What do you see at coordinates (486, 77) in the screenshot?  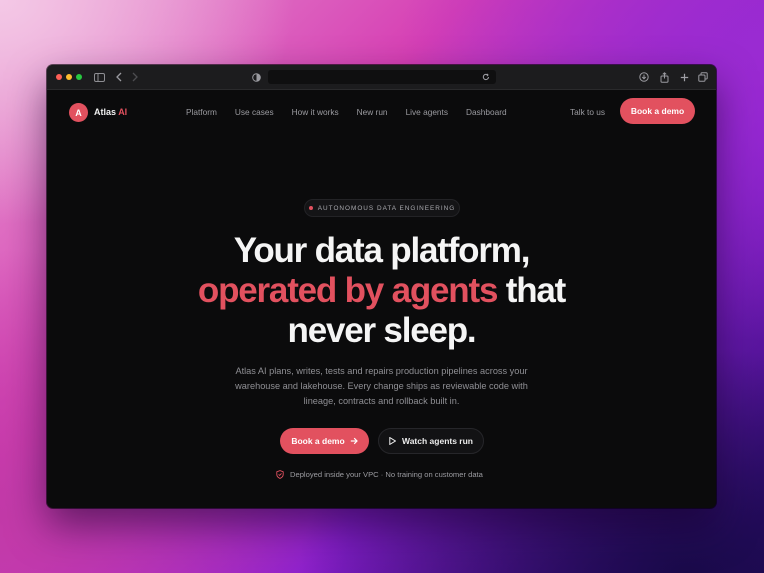 I see `reload-icon` at bounding box center [486, 77].